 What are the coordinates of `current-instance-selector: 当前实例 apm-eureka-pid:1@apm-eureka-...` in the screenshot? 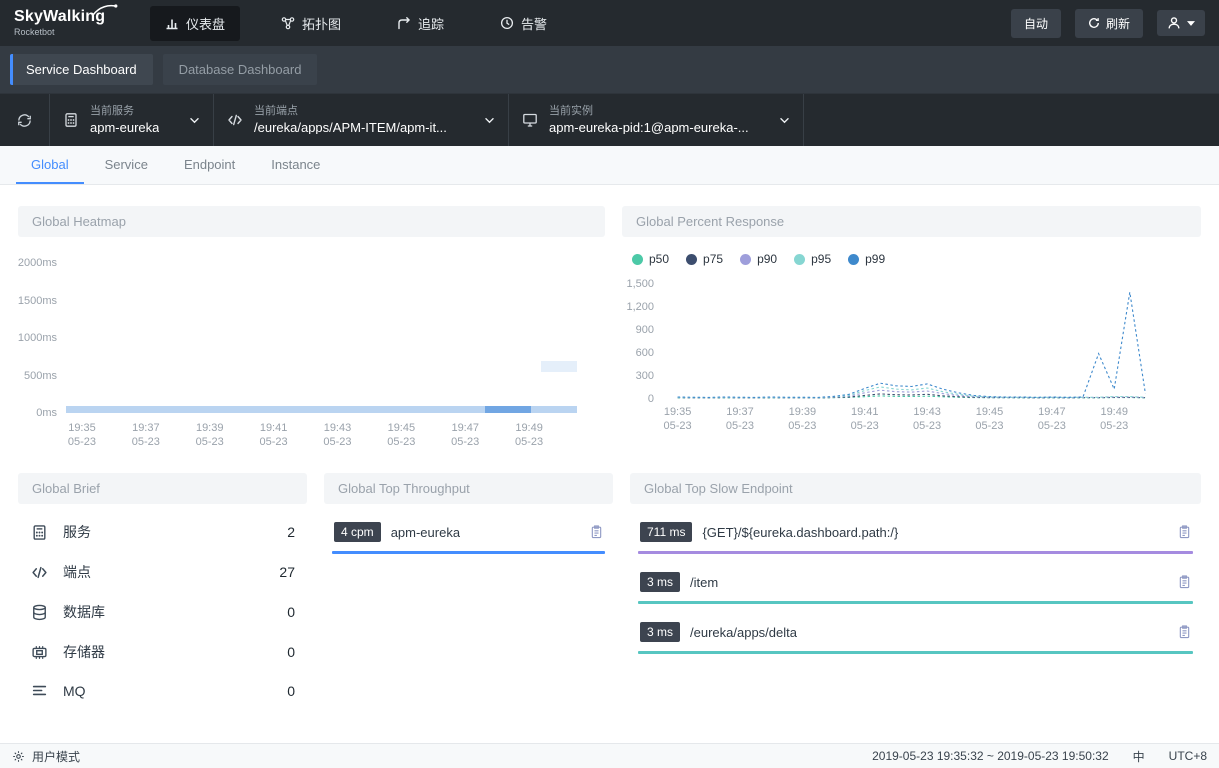 It's located at (656, 120).